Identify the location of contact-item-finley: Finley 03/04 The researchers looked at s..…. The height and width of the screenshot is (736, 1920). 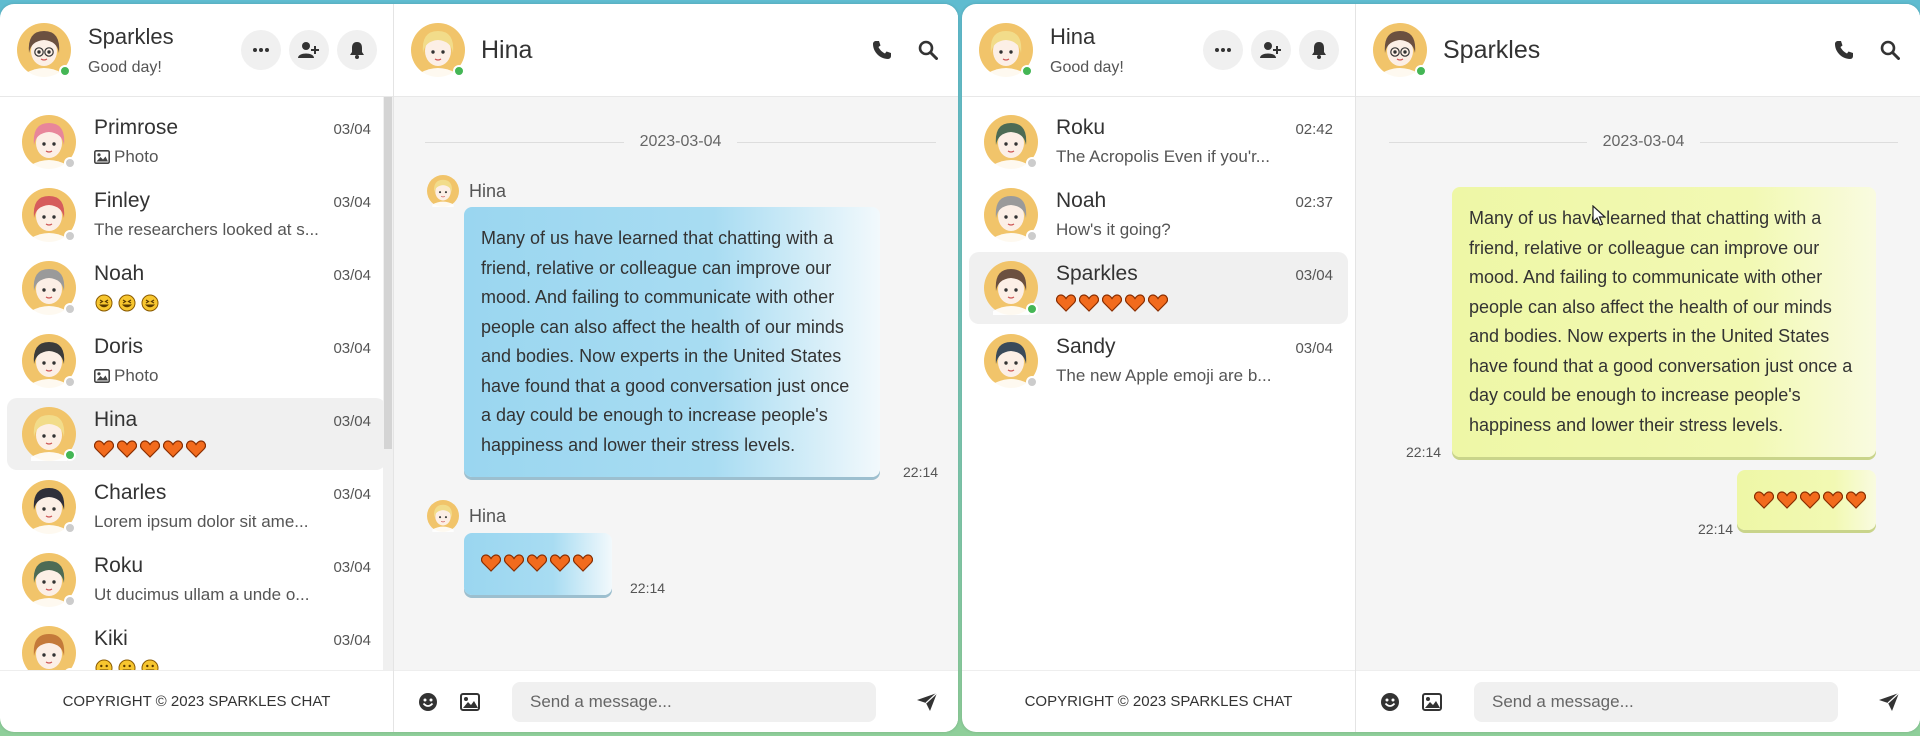
(196, 215).